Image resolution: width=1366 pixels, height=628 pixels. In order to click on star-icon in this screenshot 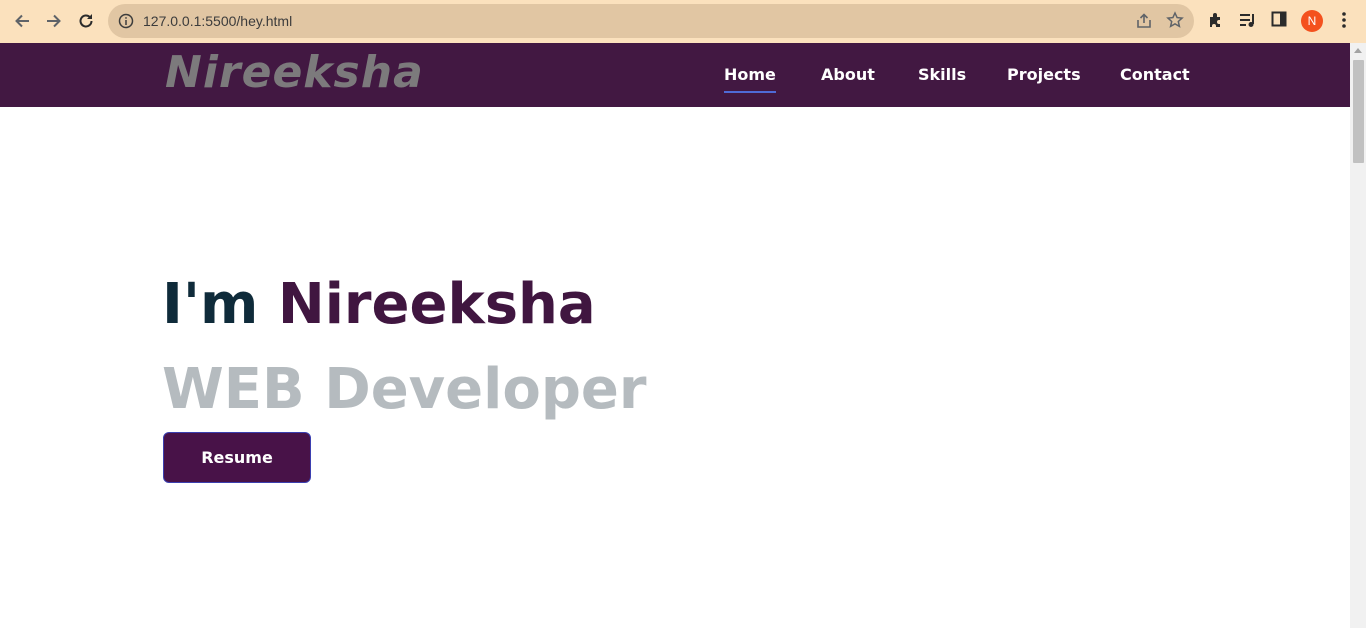, I will do `click(1175, 22)`.